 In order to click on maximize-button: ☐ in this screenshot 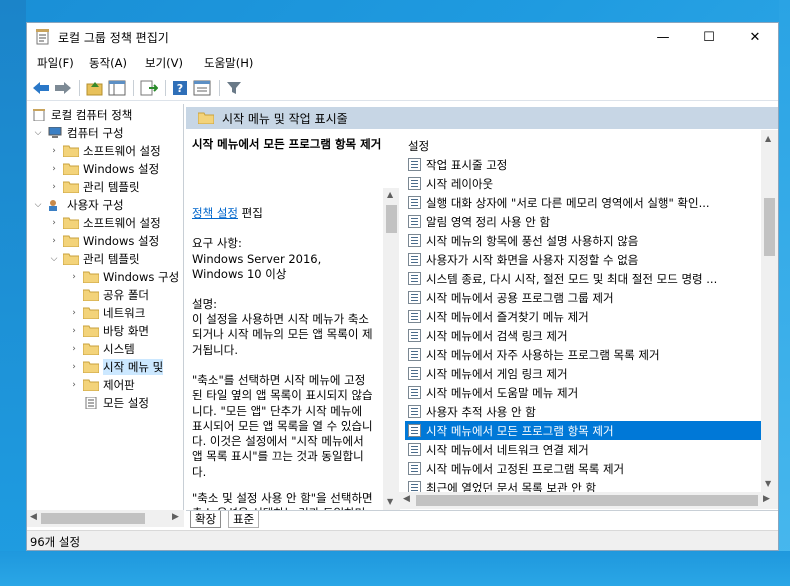, I will do `click(709, 37)`.